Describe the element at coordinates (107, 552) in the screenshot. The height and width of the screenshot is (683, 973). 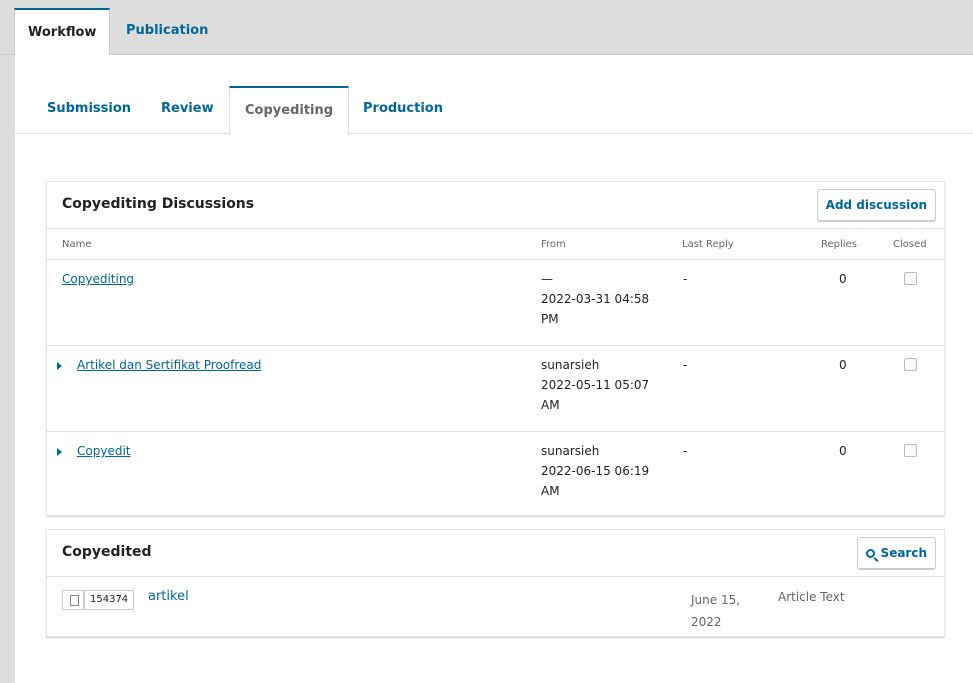
I see `copyedited-title: Copyedited` at that location.